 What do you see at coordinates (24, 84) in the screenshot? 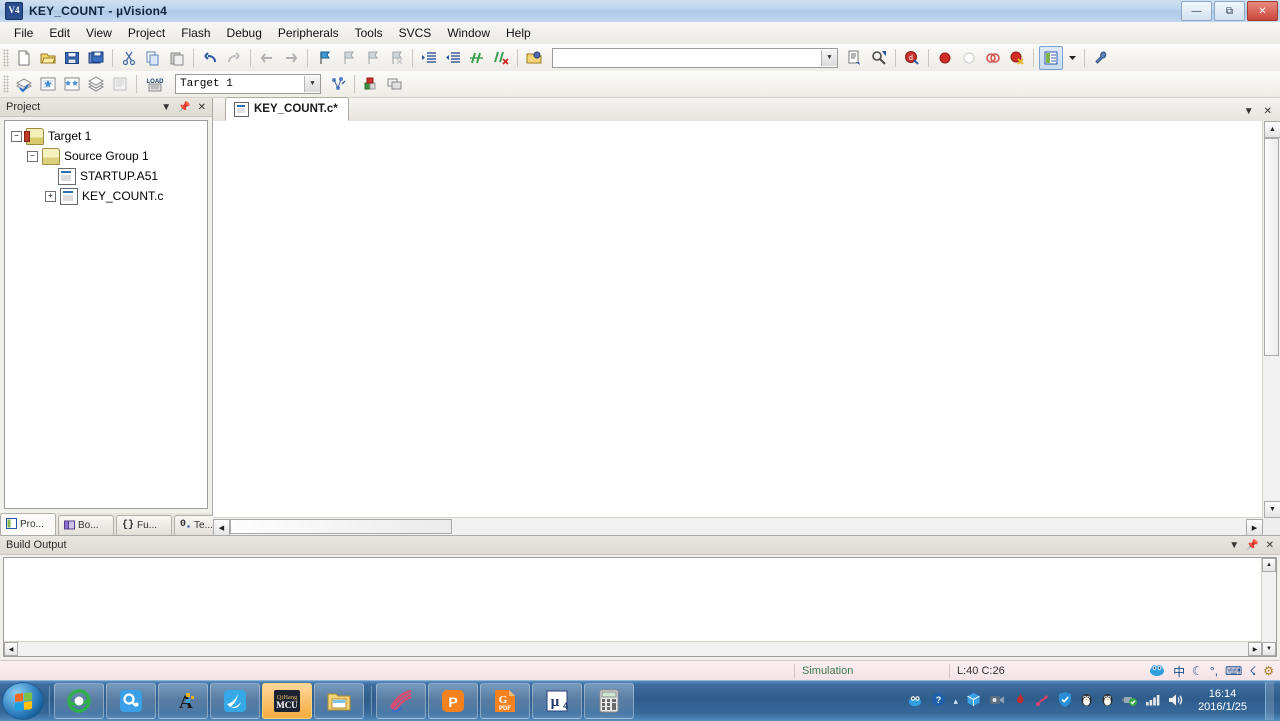
I see `translate-file-icon` at bounding box center [24, 84].